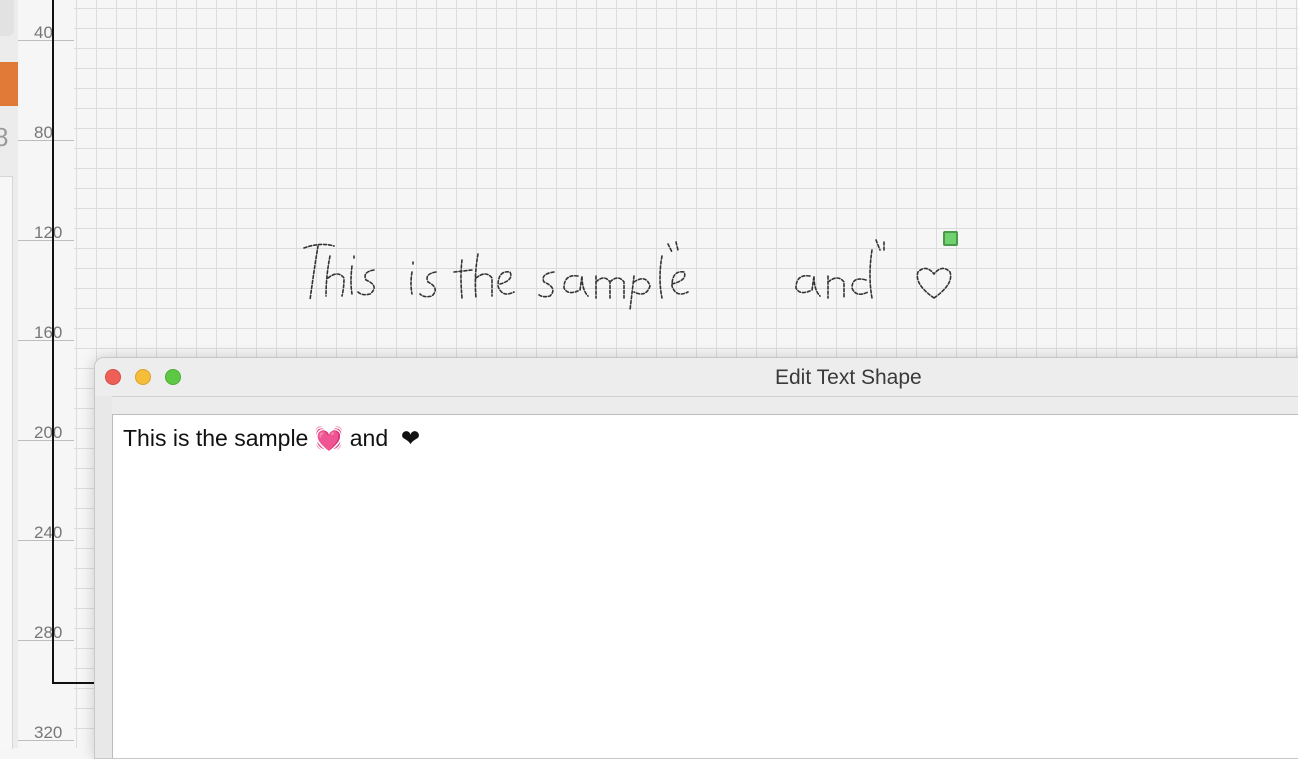  I want to click on editor-content: This is the sample 💓 and ❤, so click(271, 438).